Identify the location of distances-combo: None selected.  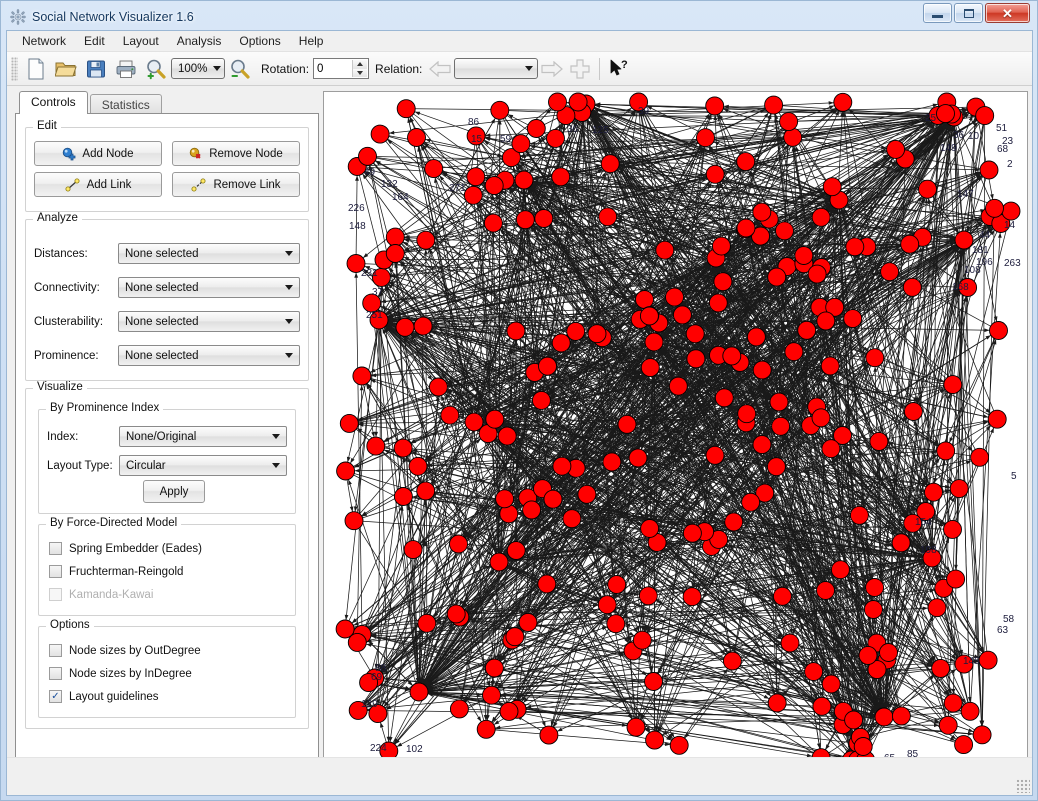
(209, 253).